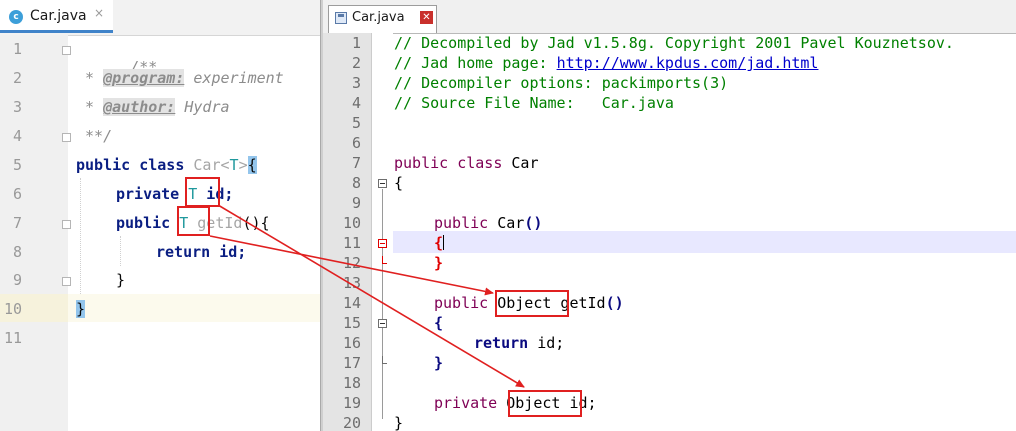 The image size is (1016, 431). I want to click on code-line-10: }, so click(81, 309).